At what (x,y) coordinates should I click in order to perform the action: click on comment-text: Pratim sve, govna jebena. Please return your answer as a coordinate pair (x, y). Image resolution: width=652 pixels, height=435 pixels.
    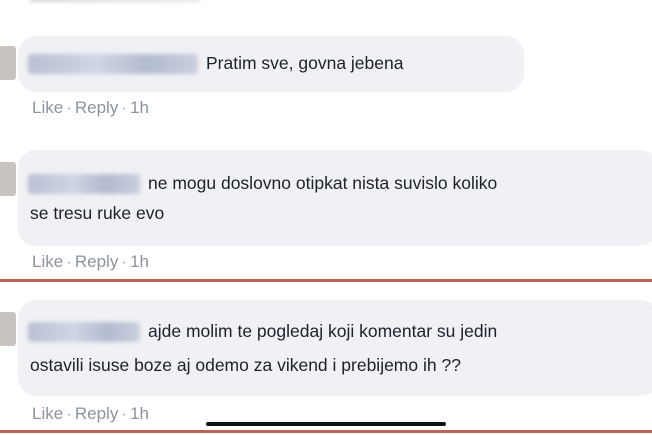
    Looking at the image, I should click on (305, 63).